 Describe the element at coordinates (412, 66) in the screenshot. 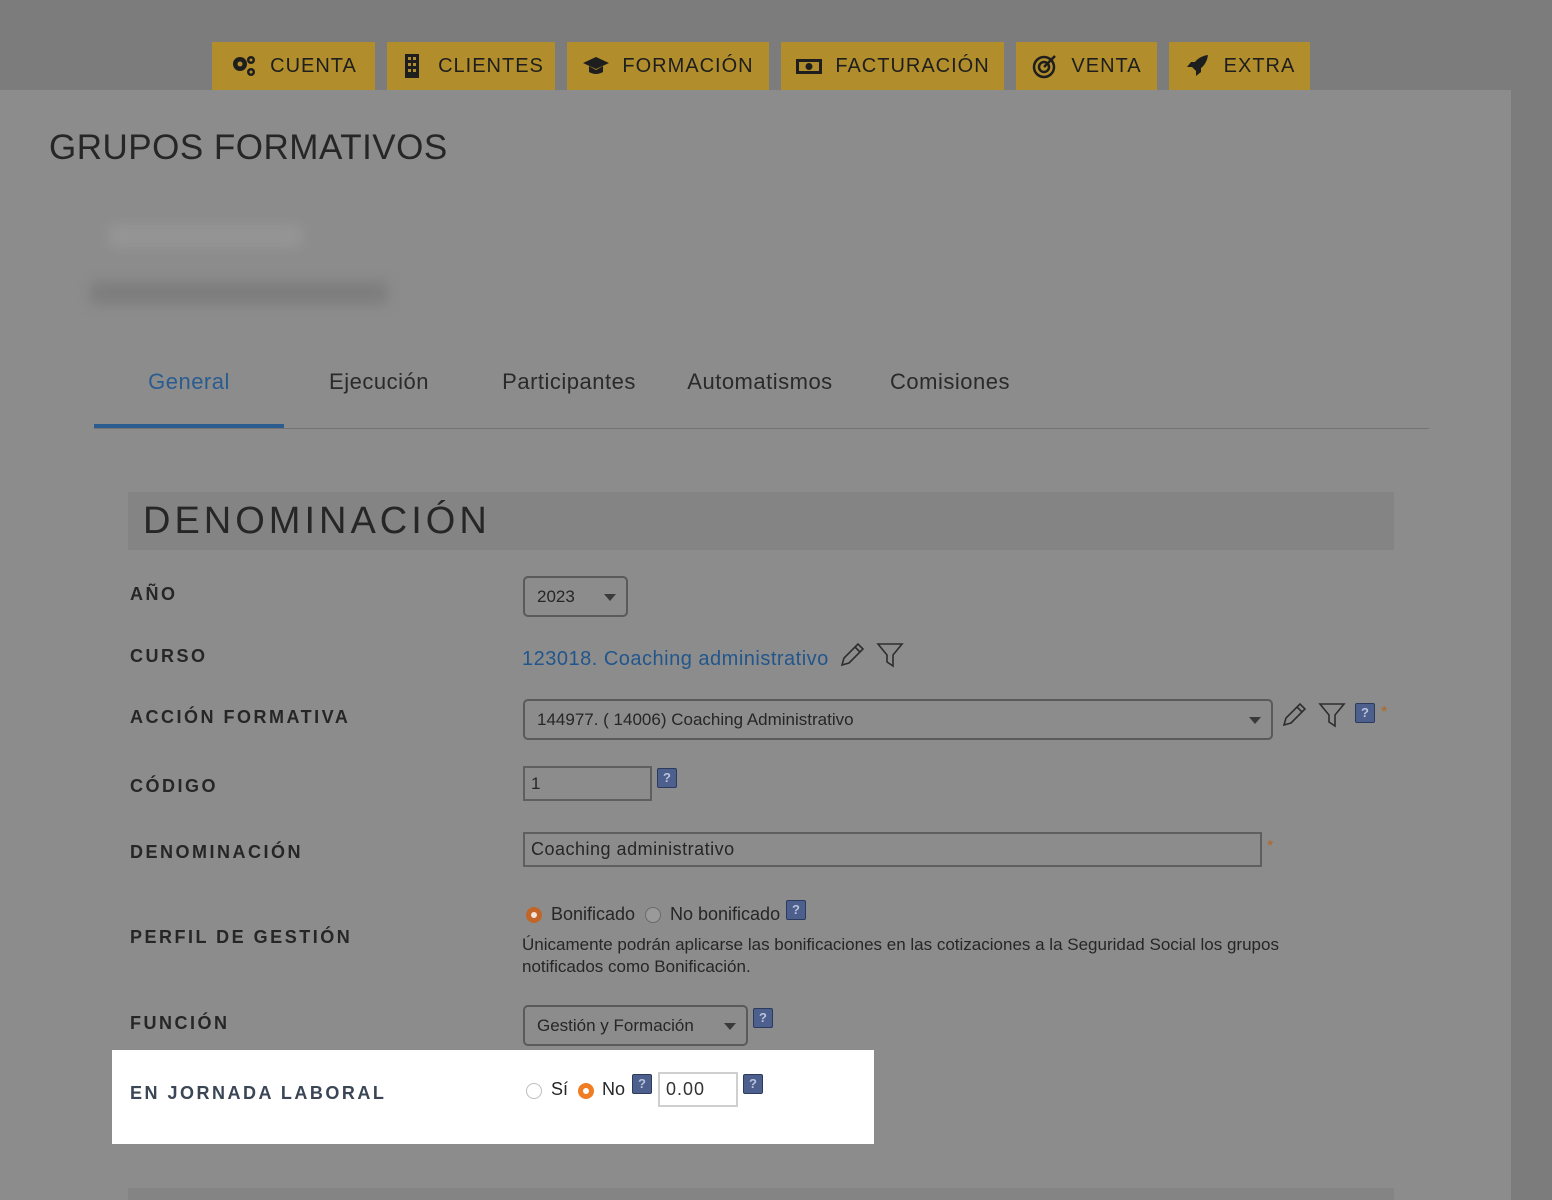

I see `building-icon` at that location.